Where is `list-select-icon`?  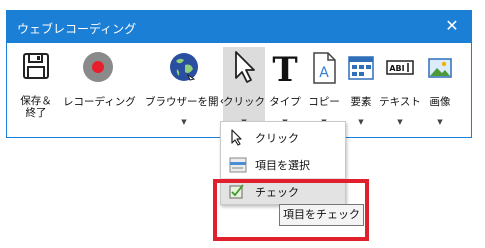 list-select-icon is located at coordinates (238, 165).